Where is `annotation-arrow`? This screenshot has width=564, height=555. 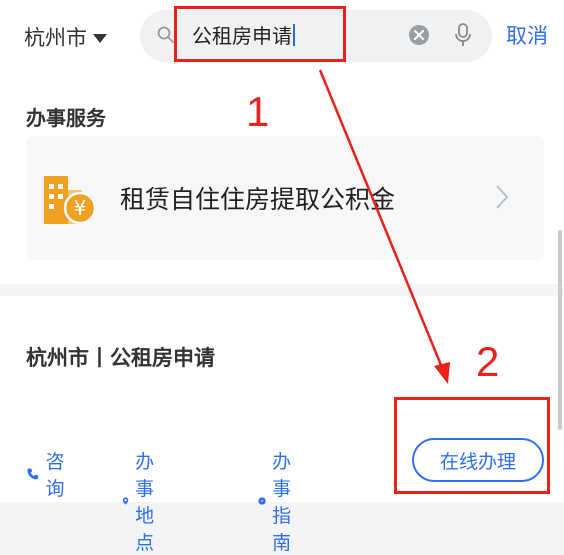
annotation-arrow is located at coordinates (384, 226).